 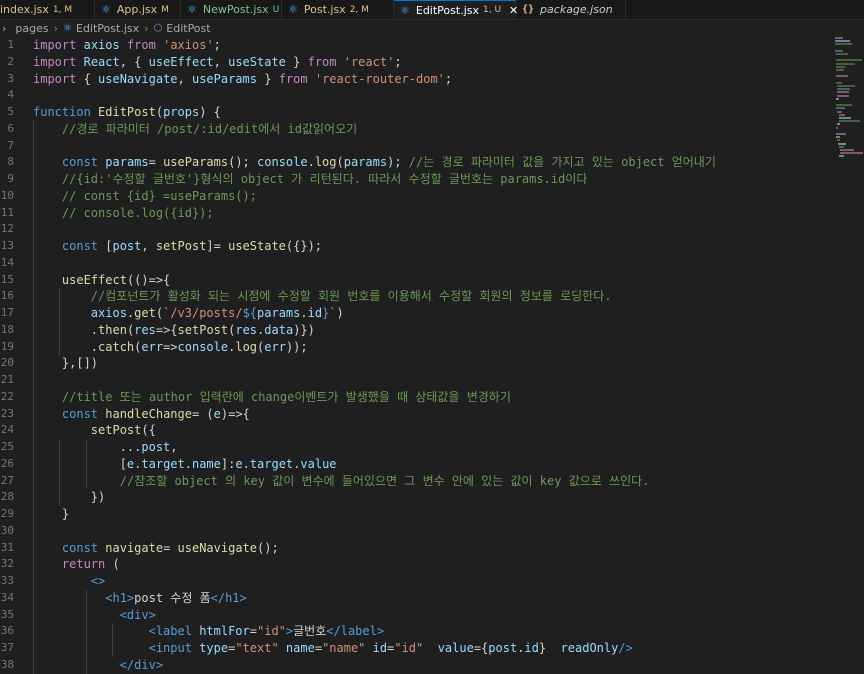 I want to click on code-line: 5 function EditPost(props) {, so click(x=417, y=112).